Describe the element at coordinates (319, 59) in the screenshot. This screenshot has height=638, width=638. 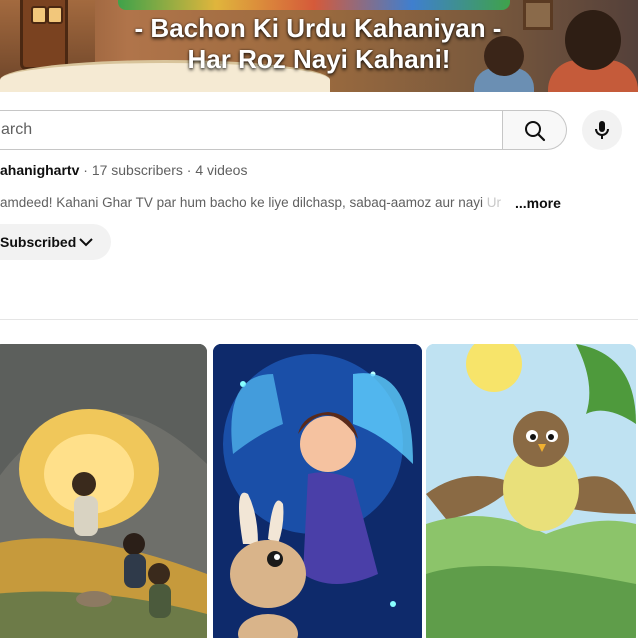
I see `banner-title-line-2: Har Roz Nayi Kahani!` at that location.